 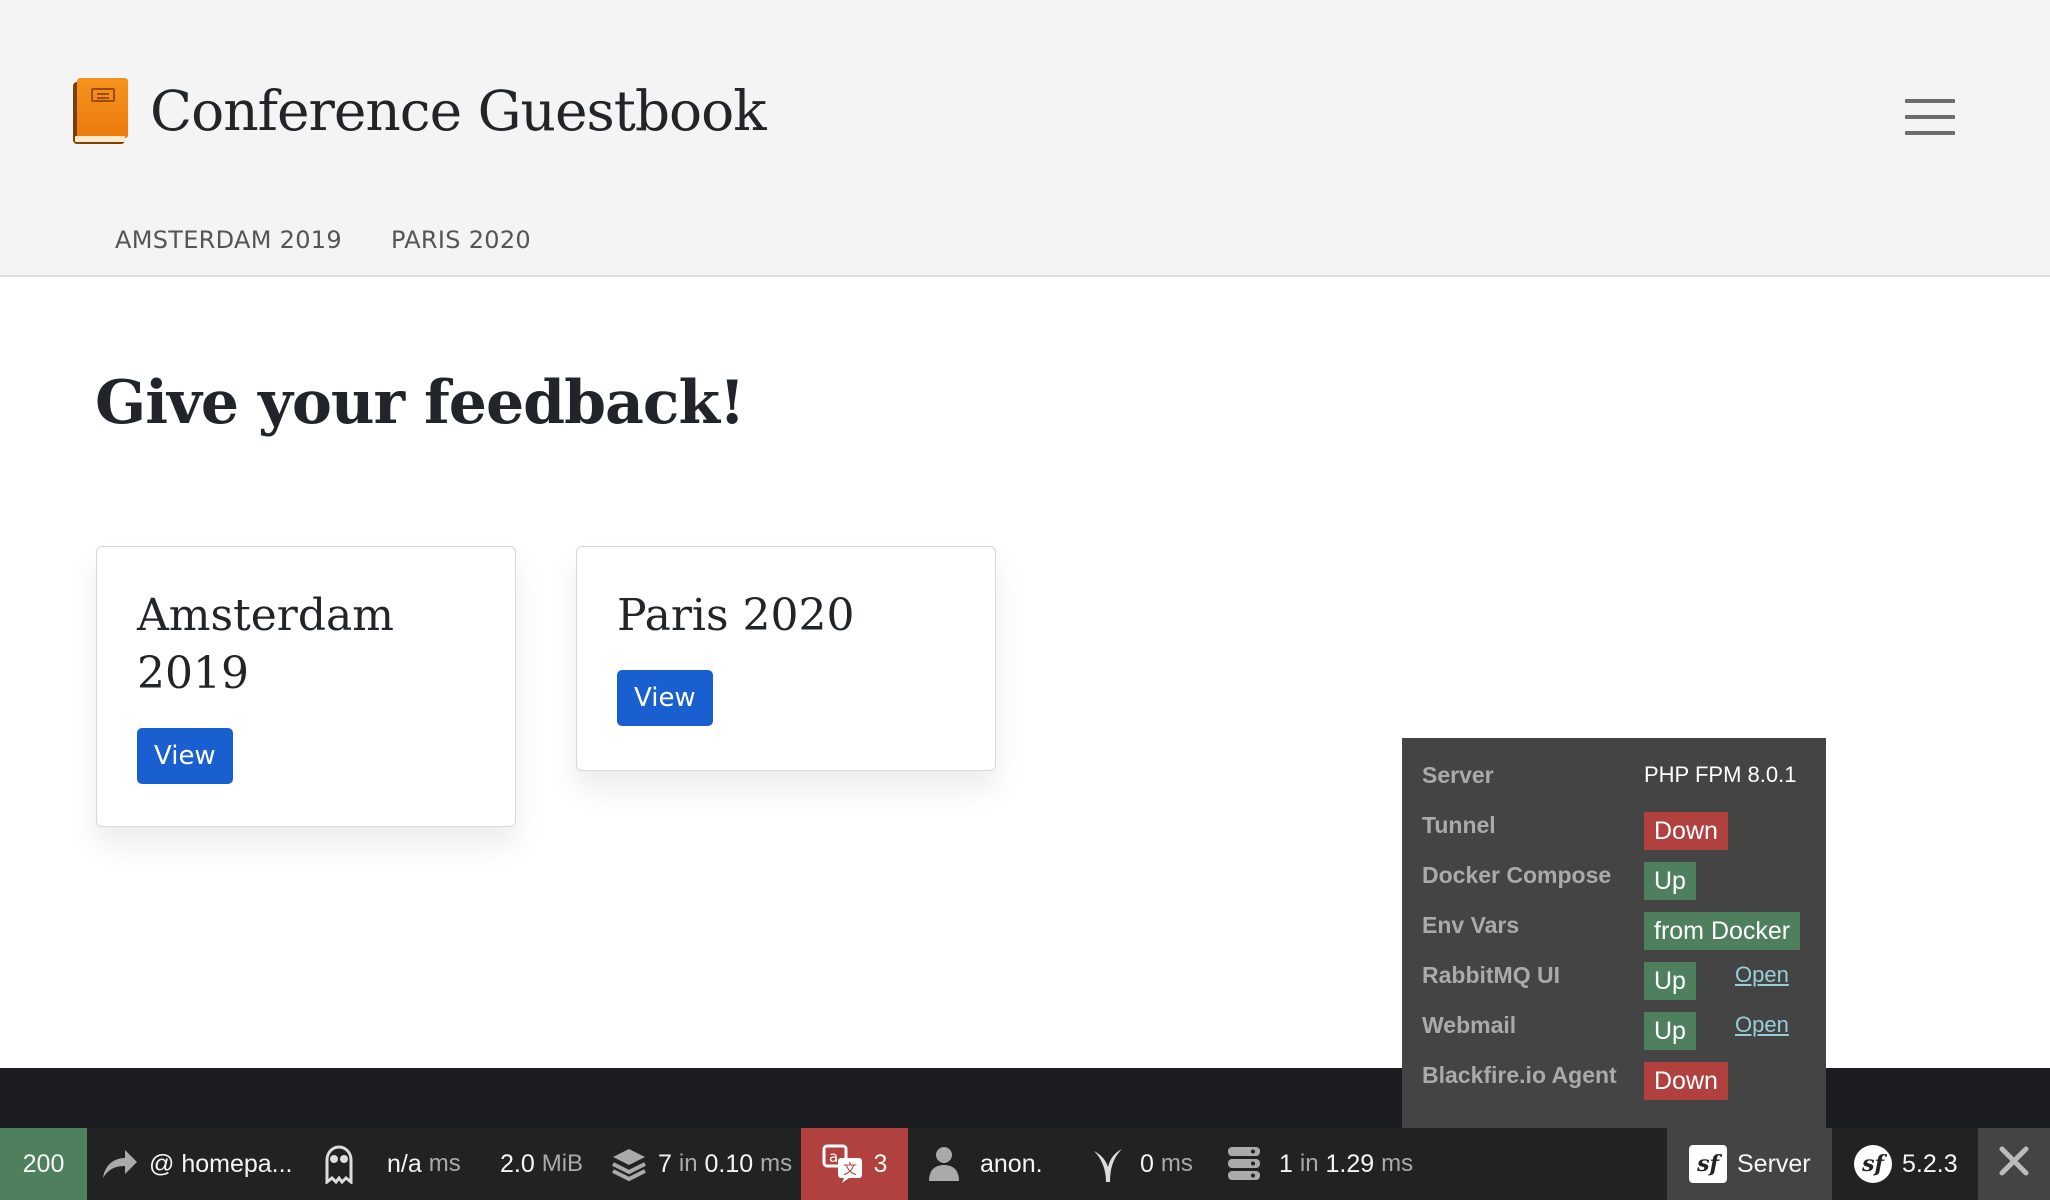 What do you see at coordinates (1458, 775) in the screenshot?
I see `server-label: Server` at bounding box center [1458, 775].